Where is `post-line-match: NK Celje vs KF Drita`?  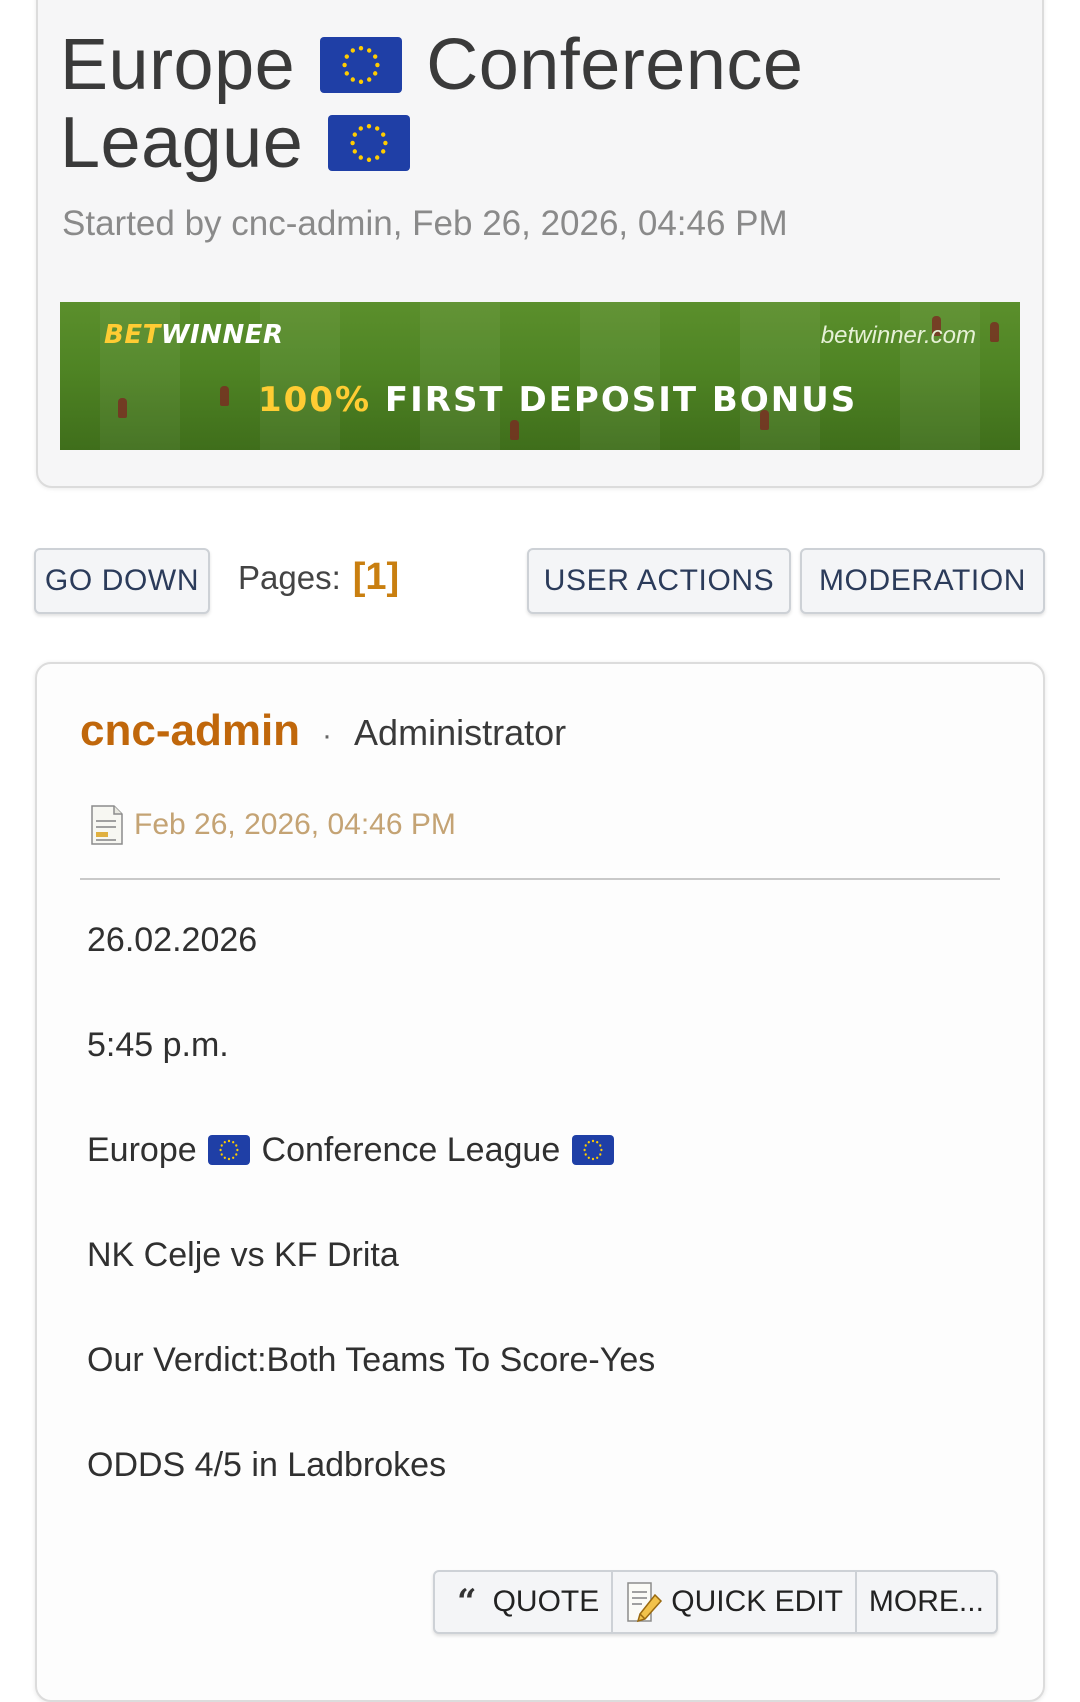
post-line-match: NK Celje vs KF Drita is located at coordinates (243, 1255).